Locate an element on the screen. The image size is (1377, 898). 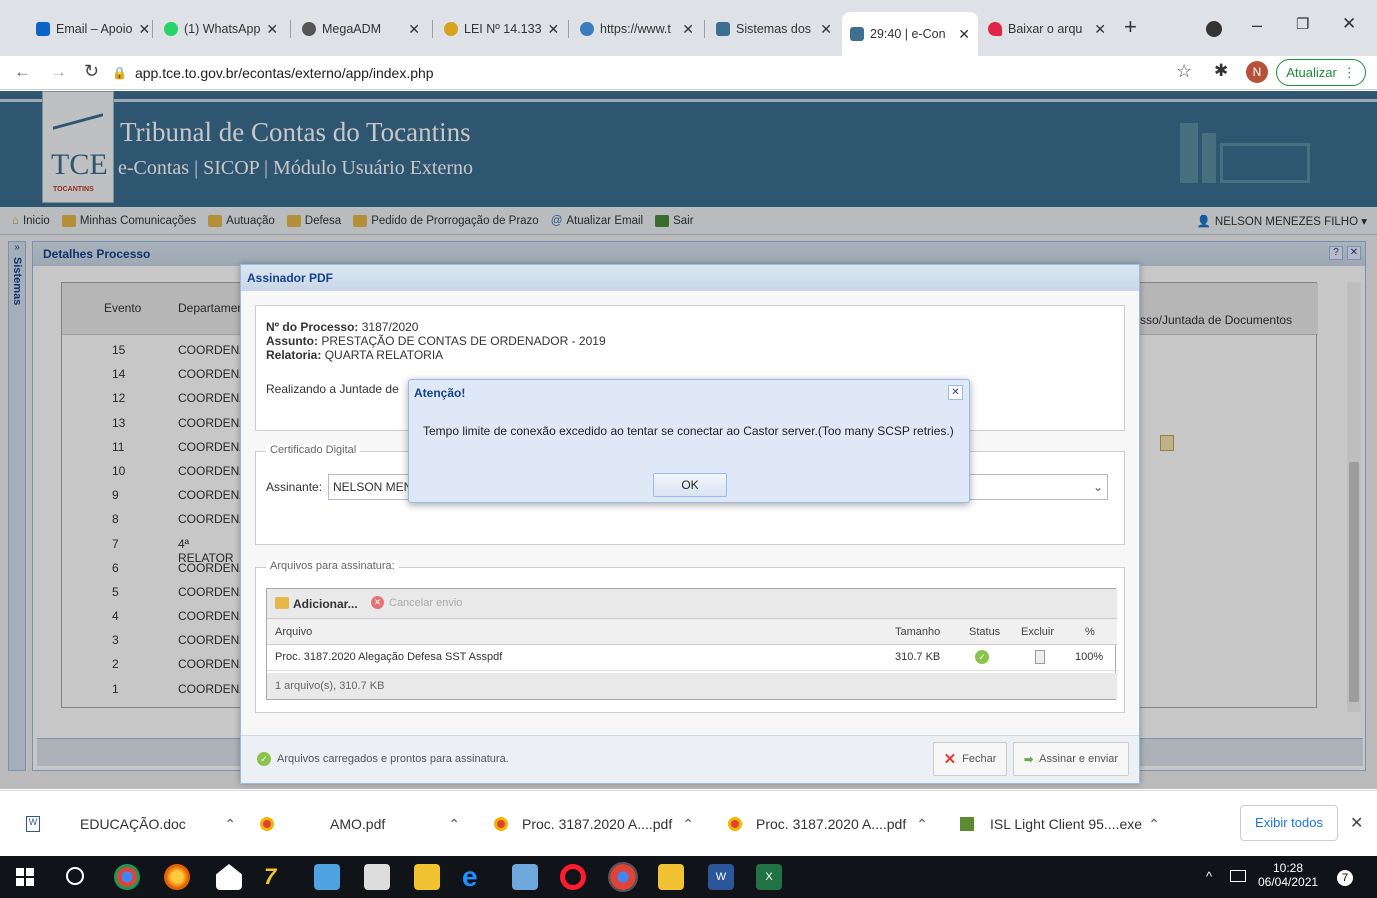
download-item: AMO.pdf ⌃ is located at coordinates (360, 824).